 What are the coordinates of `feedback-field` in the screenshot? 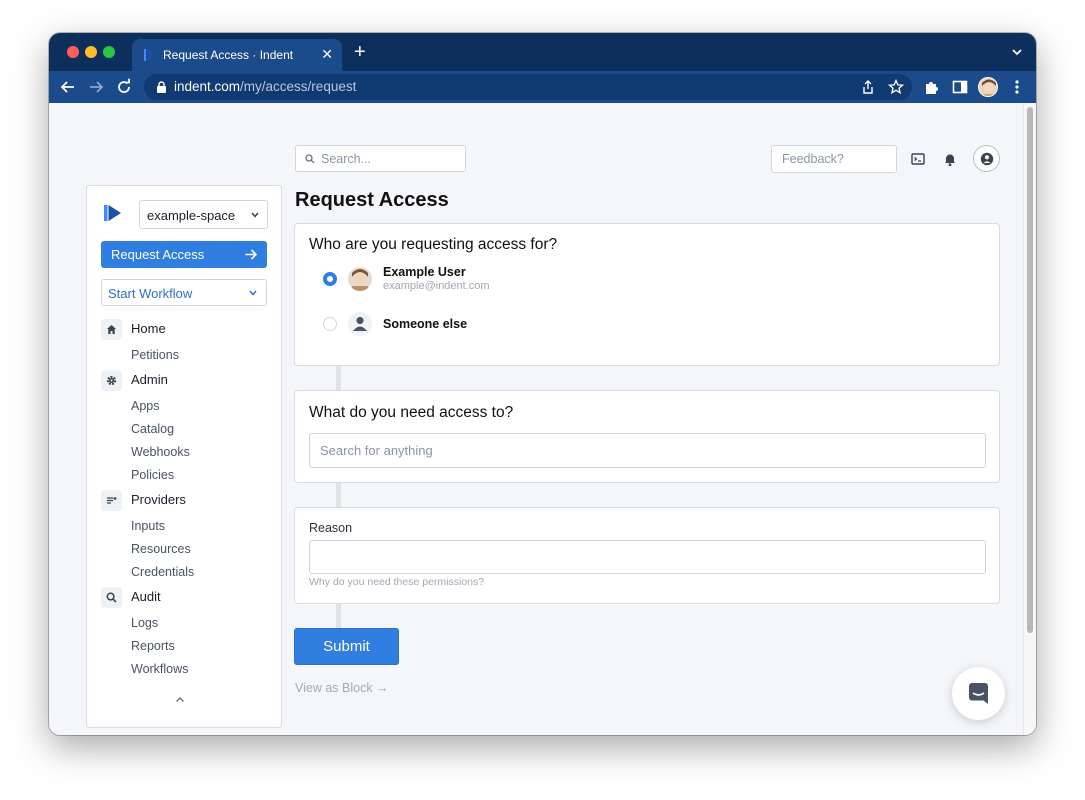 It's located at (834, 159).